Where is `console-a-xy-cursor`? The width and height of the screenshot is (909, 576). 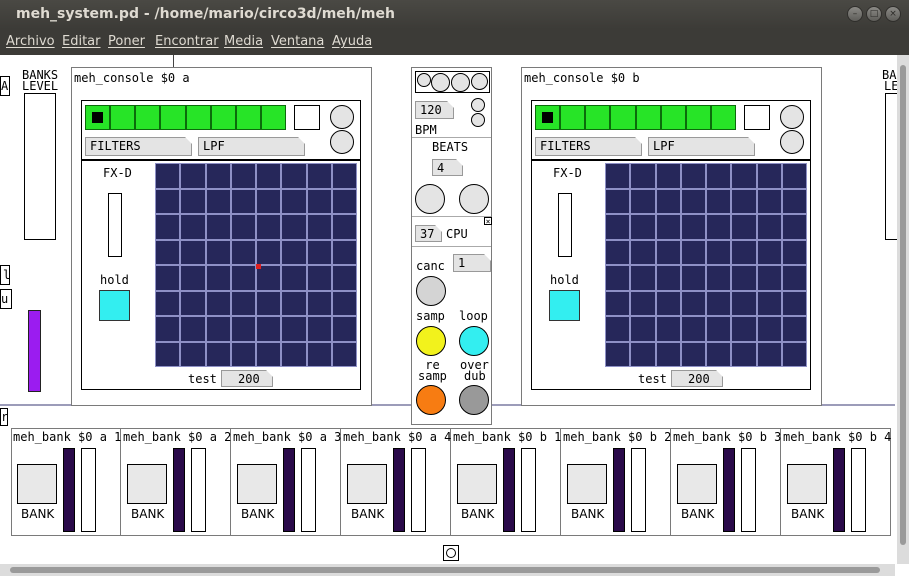
console-a-xy-cursor is located at coordinates (258, 266).